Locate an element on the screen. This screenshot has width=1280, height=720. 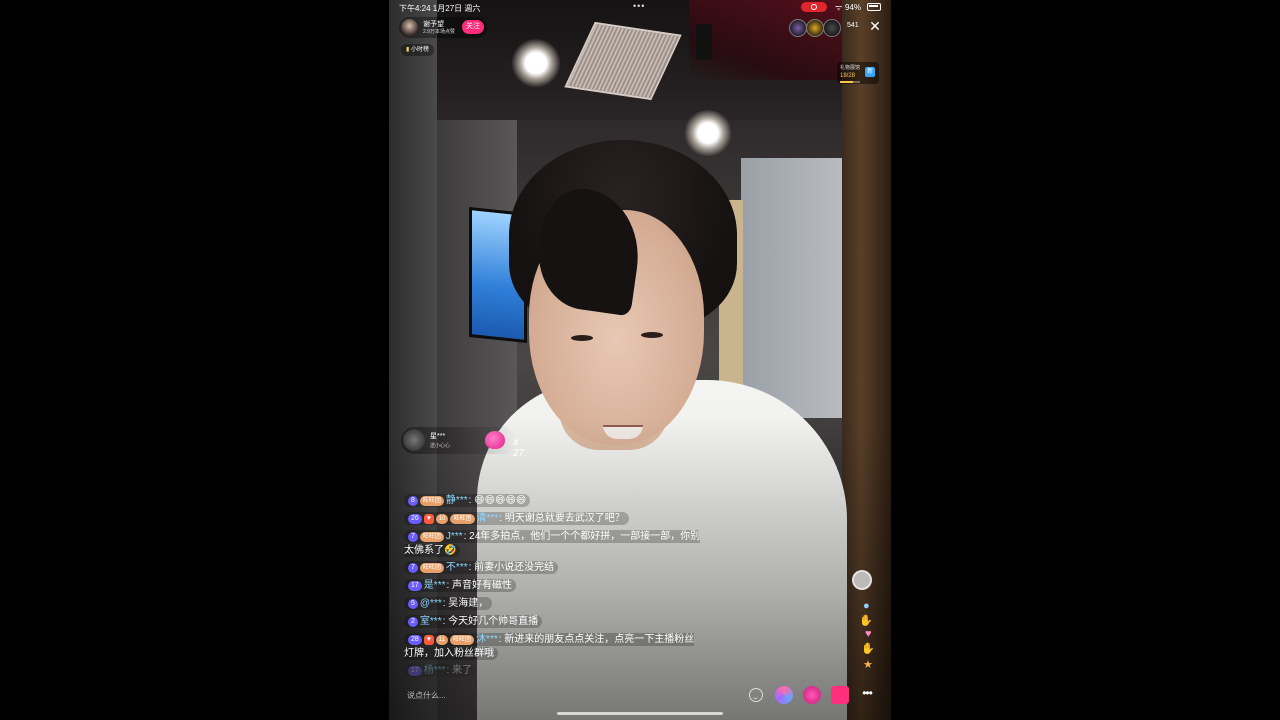
gift-gallery-label: 礼物展馆 is located at coordinates (850, 68).